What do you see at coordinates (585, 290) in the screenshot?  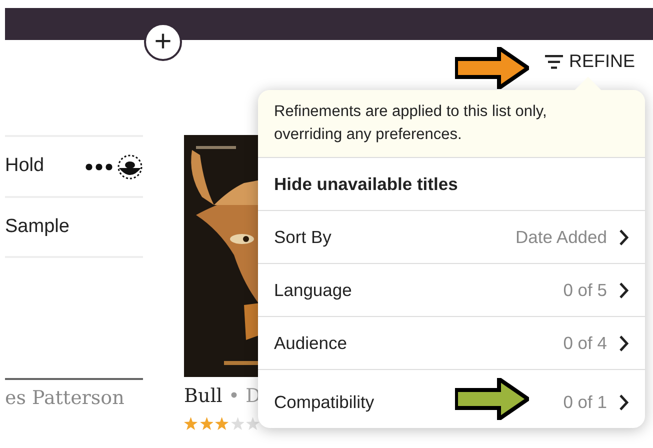 I see `row-value: 0 of 5` at bounding box center [585, 290].